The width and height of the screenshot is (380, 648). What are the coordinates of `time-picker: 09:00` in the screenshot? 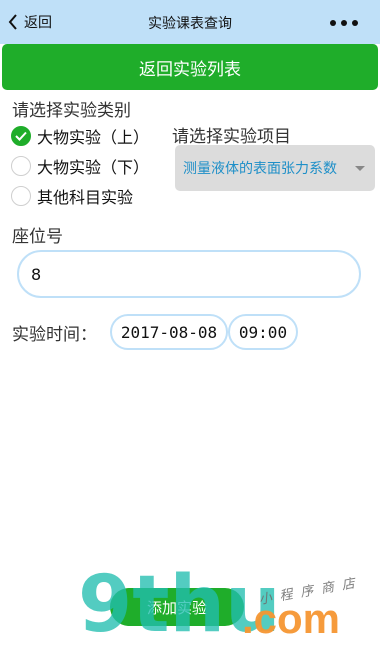 It's located at (263, 332).